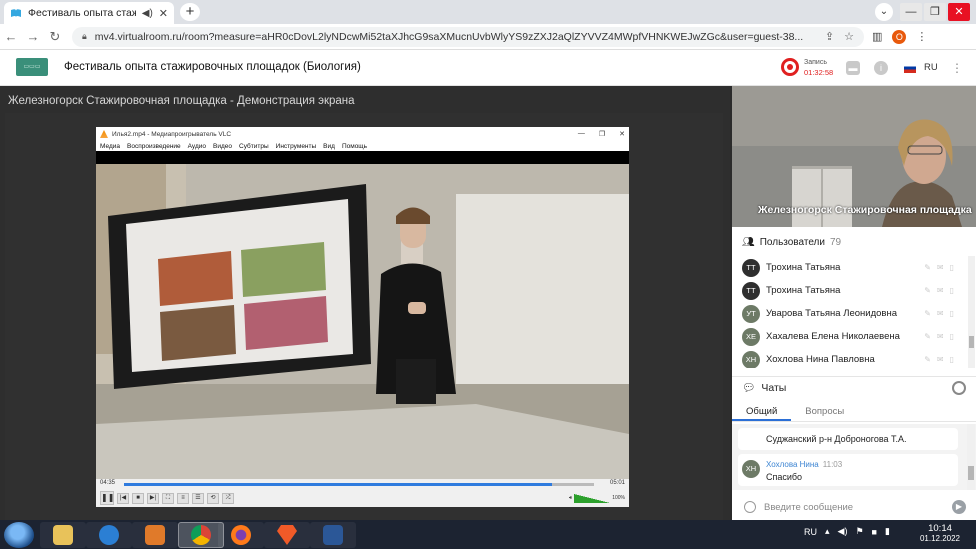 Image resolution: width=976 pixels, height=549 pixels. Describe the element at coordinates (935, 12) in the screenshot. I see `restore-button: ❐` at that location.